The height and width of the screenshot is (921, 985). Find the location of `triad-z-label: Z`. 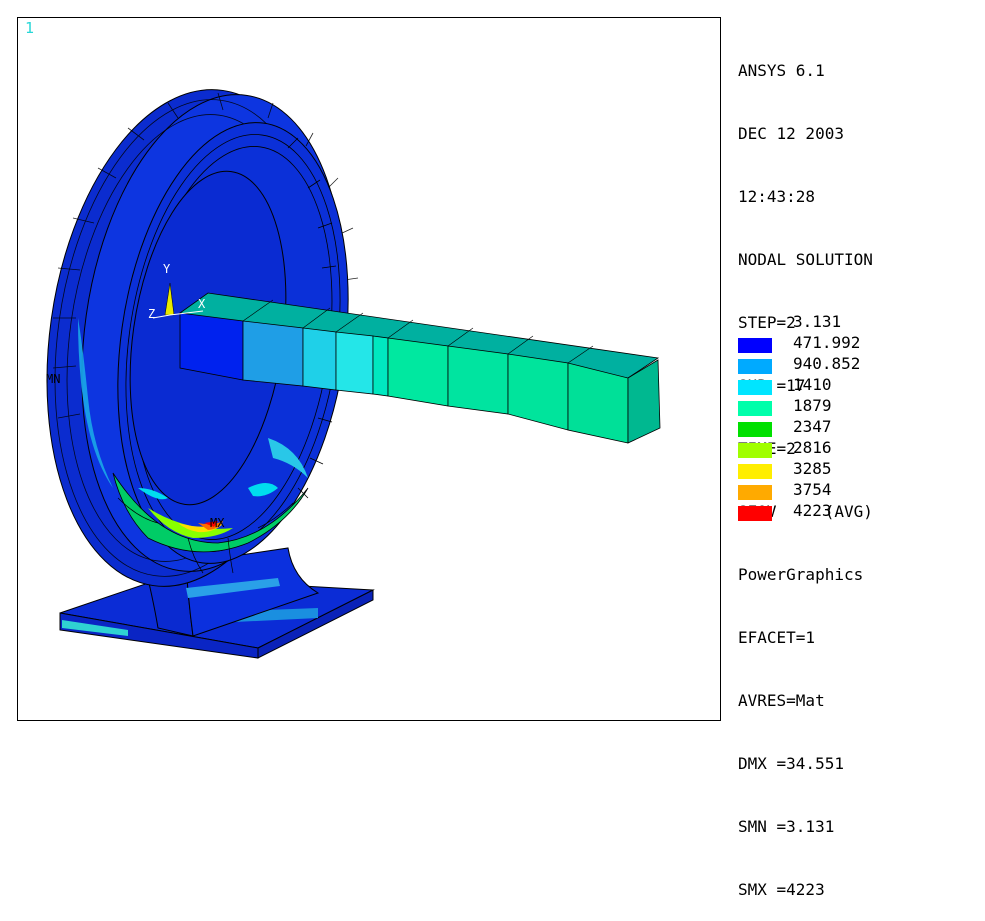

triad-z-label: Z is located at coordinates (151, 314).